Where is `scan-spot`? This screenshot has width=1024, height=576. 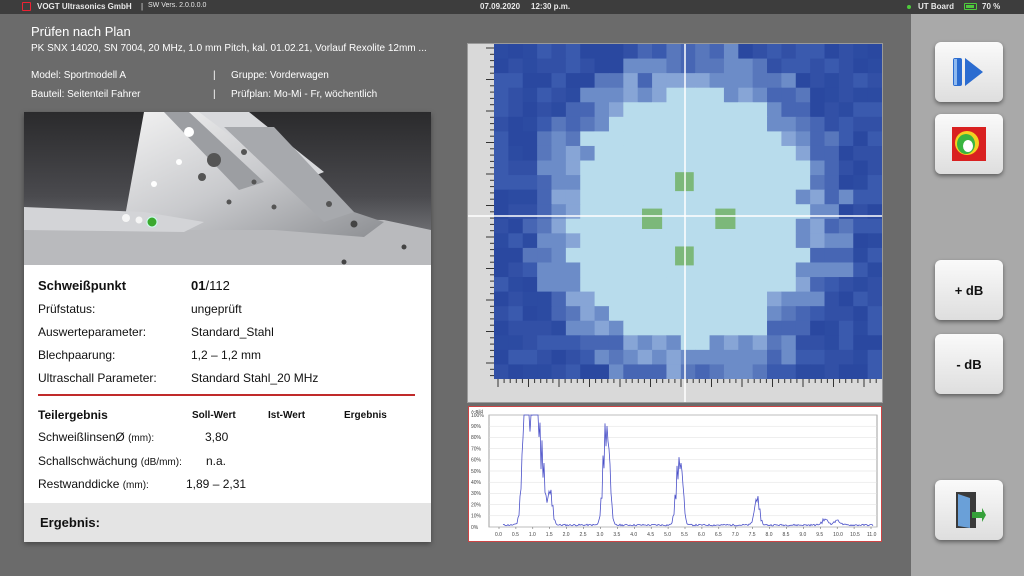 scan-spot is located at coordinates (725, 218).